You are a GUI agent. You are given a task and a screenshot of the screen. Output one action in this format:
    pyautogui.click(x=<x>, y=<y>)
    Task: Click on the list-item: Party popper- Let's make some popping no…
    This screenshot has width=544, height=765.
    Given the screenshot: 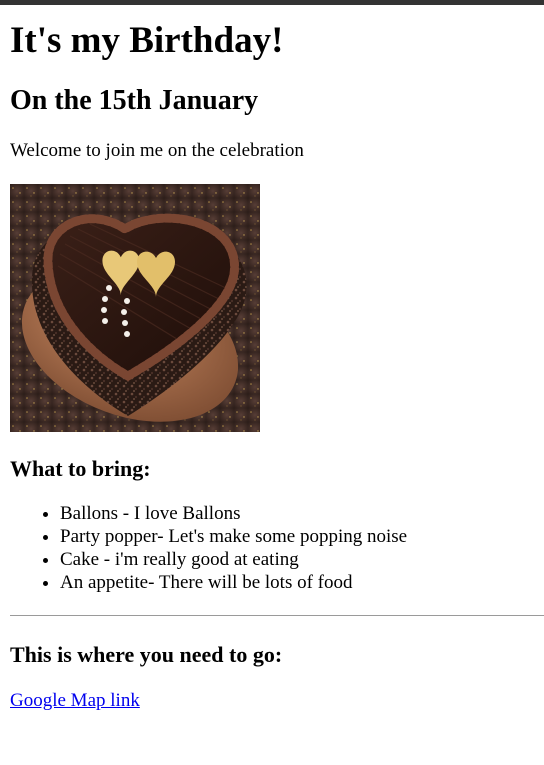 What is the action you would take?
    pyautogui.click(x=302, y=536)
    